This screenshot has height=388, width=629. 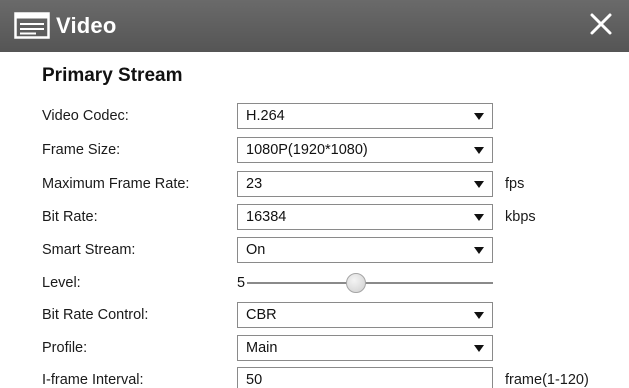 I want to click on iframe-interval-input, so click(x=365, y=377).